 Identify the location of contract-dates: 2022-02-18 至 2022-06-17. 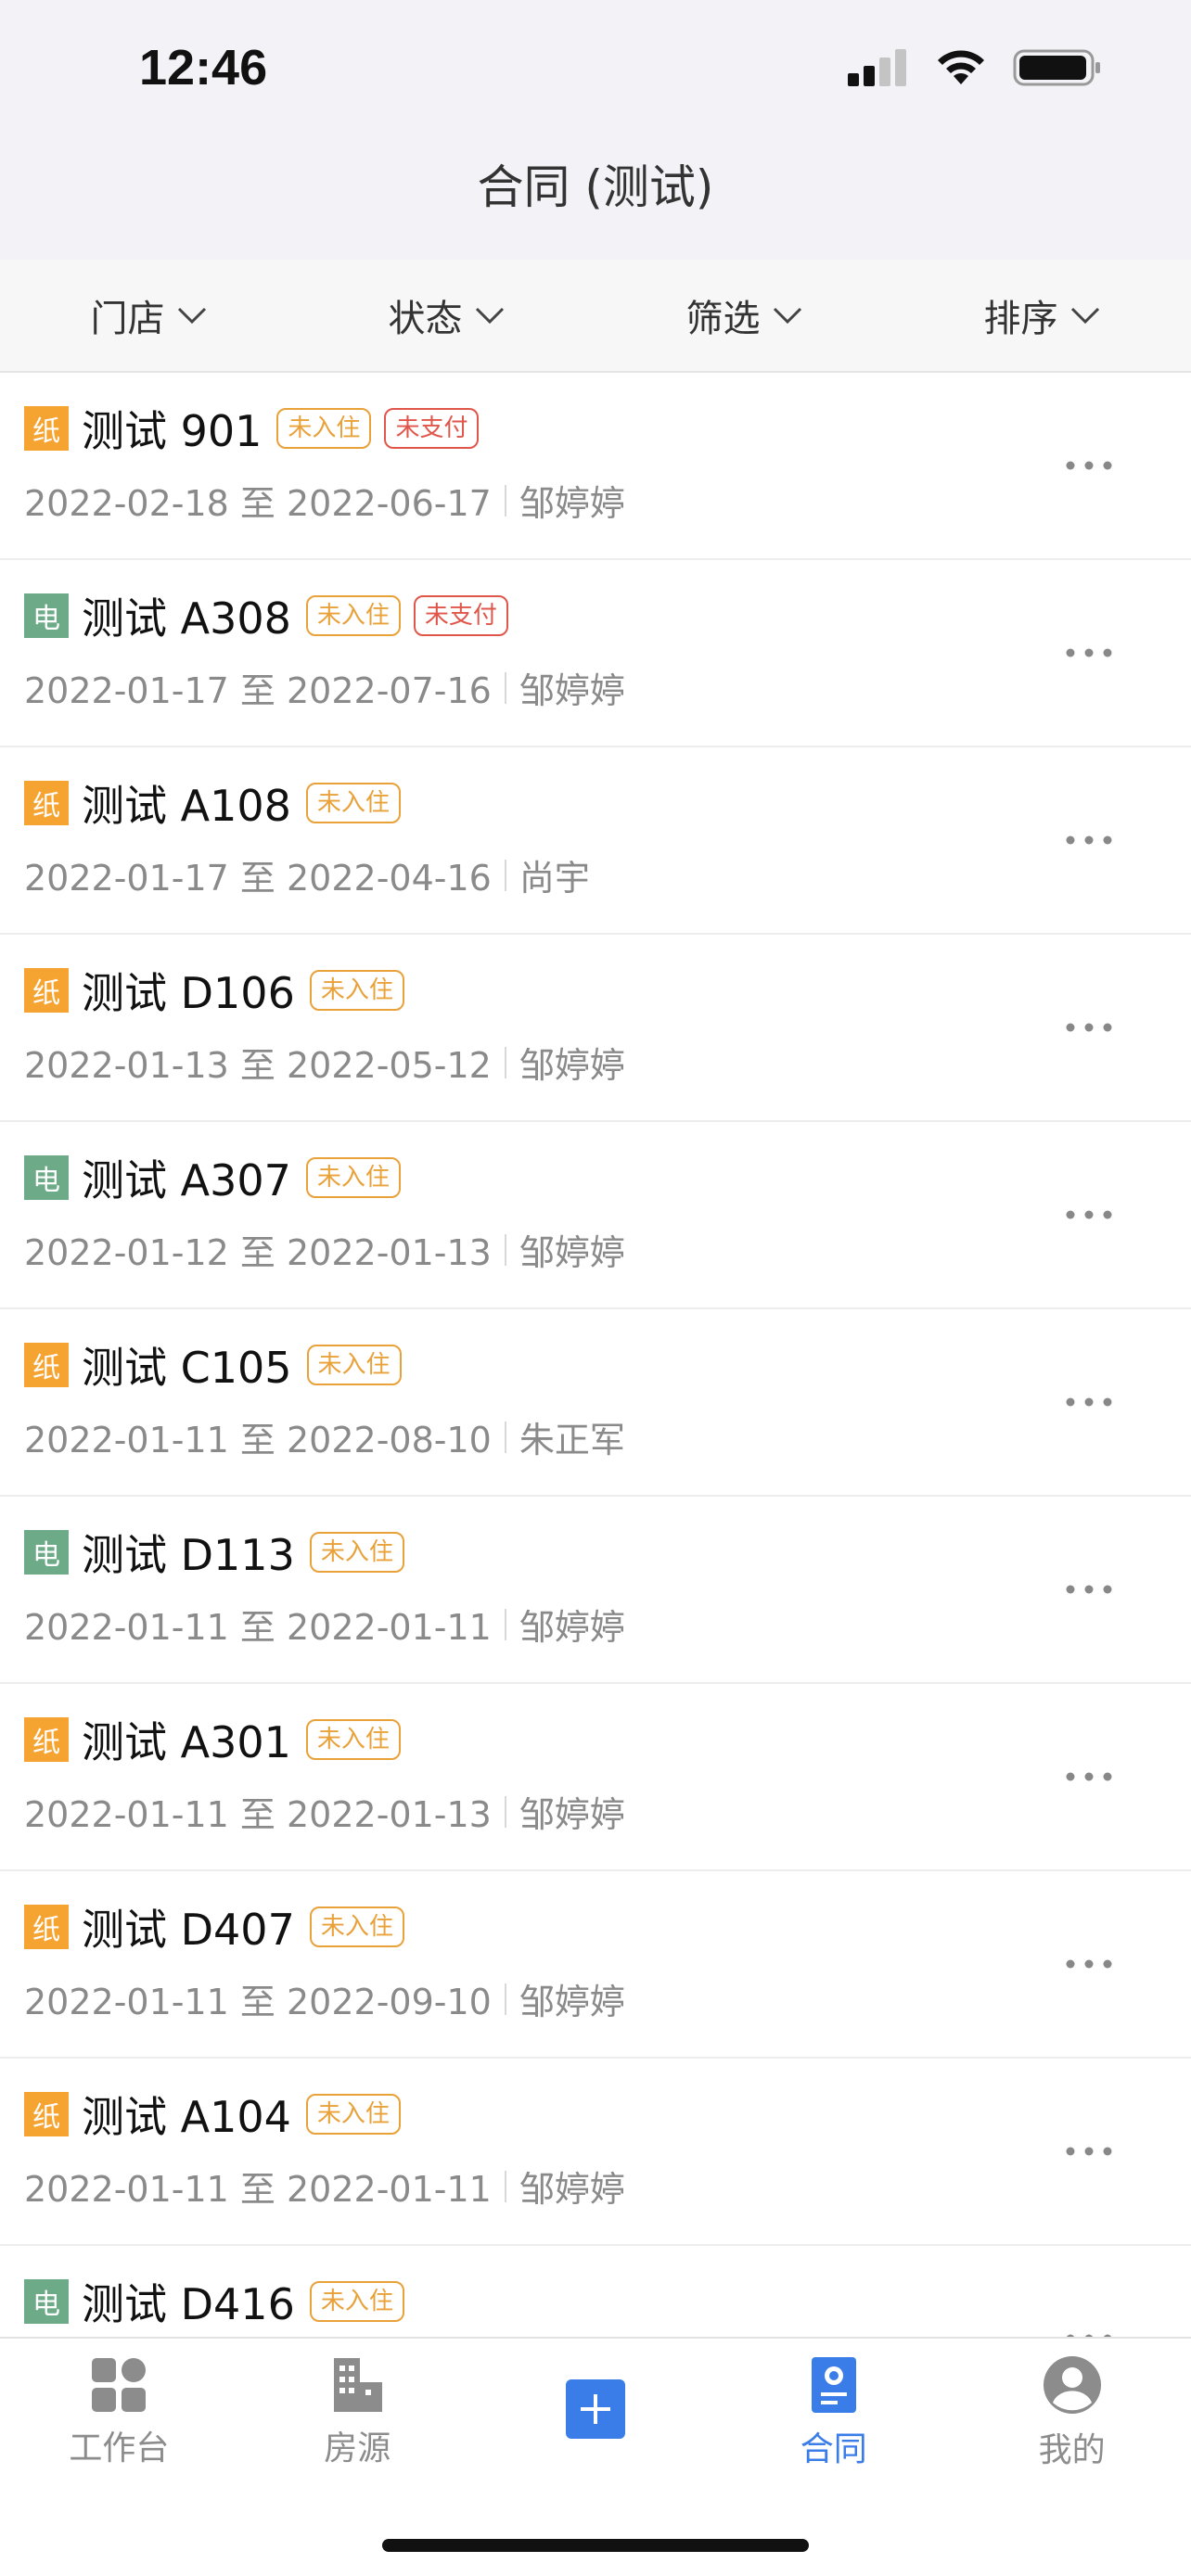
(258, 503).